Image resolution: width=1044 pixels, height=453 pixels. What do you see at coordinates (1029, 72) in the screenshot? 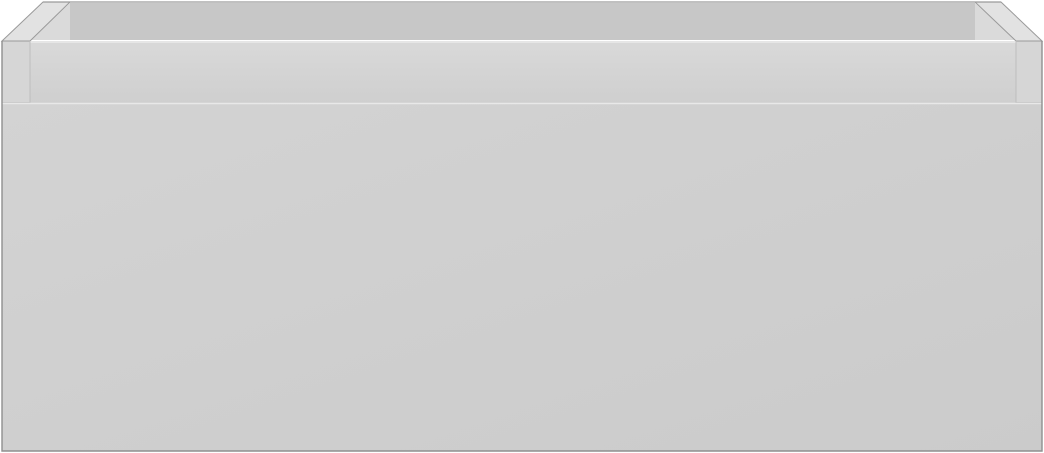
I see `right-post` at bounding box center [1029, 72].